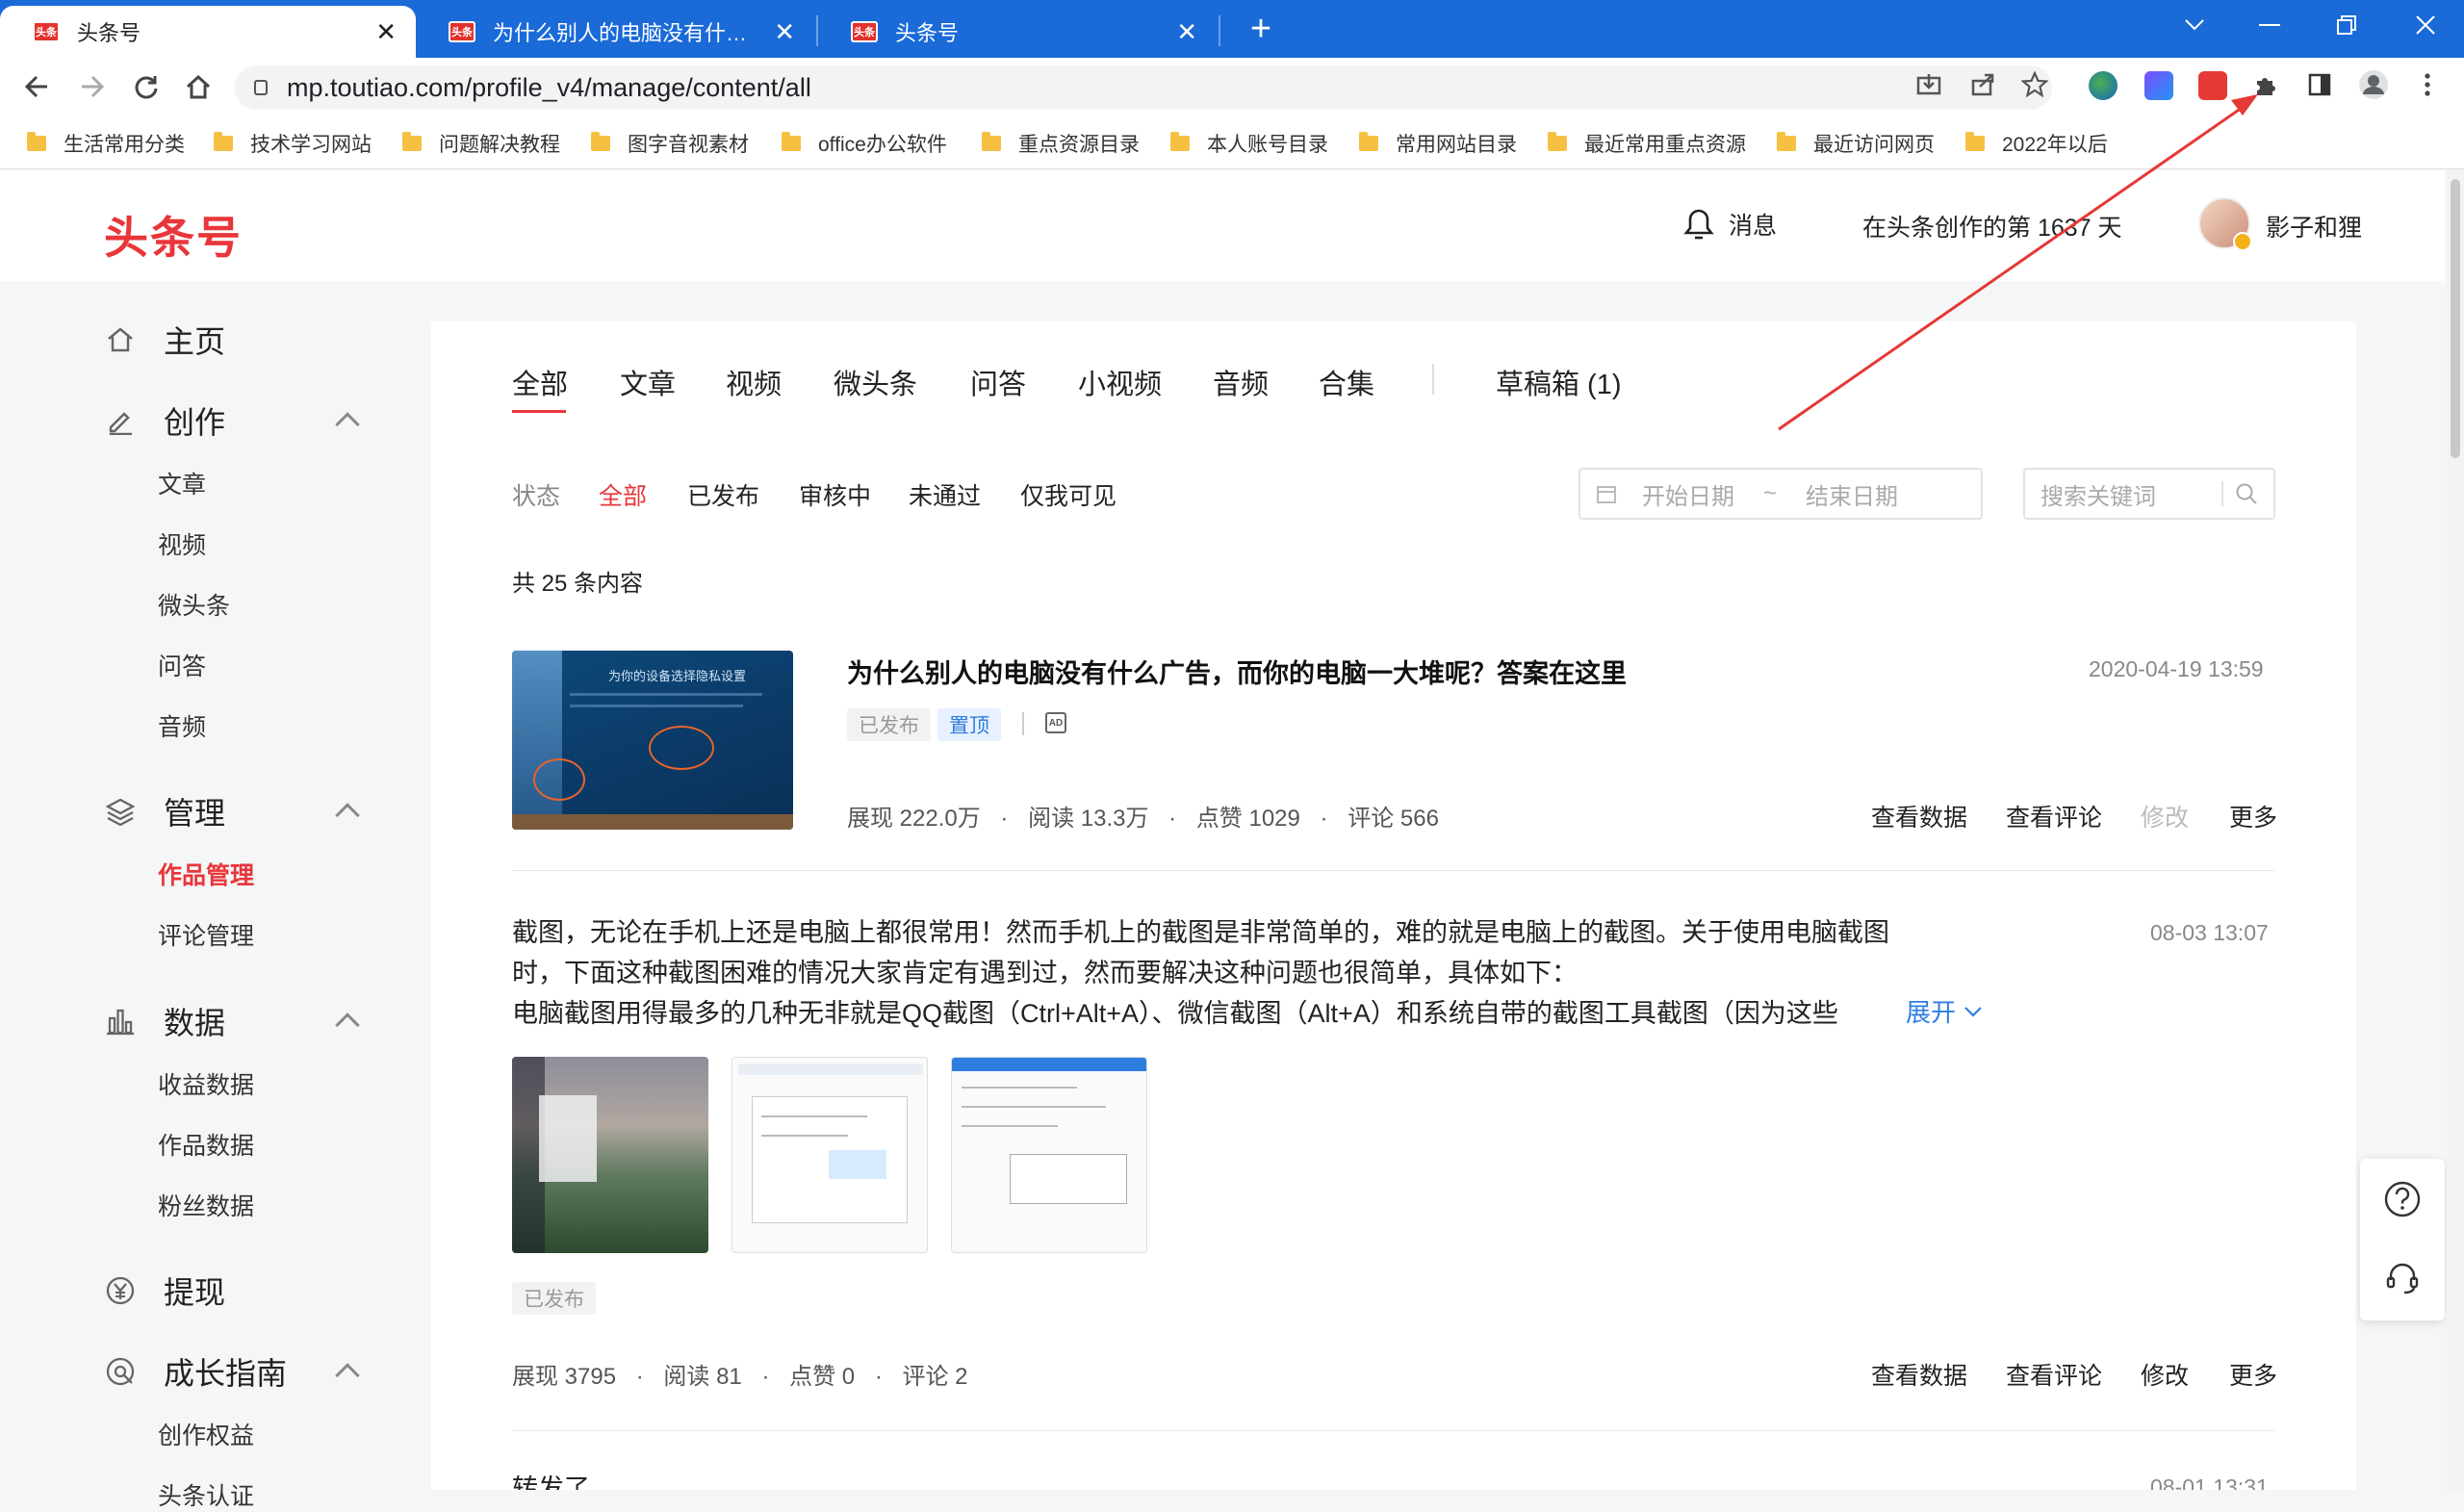 This screenshot has height=1512, width=2464. I want to click on sidebar-section-growth: 成长指南, so click(195, 1371).